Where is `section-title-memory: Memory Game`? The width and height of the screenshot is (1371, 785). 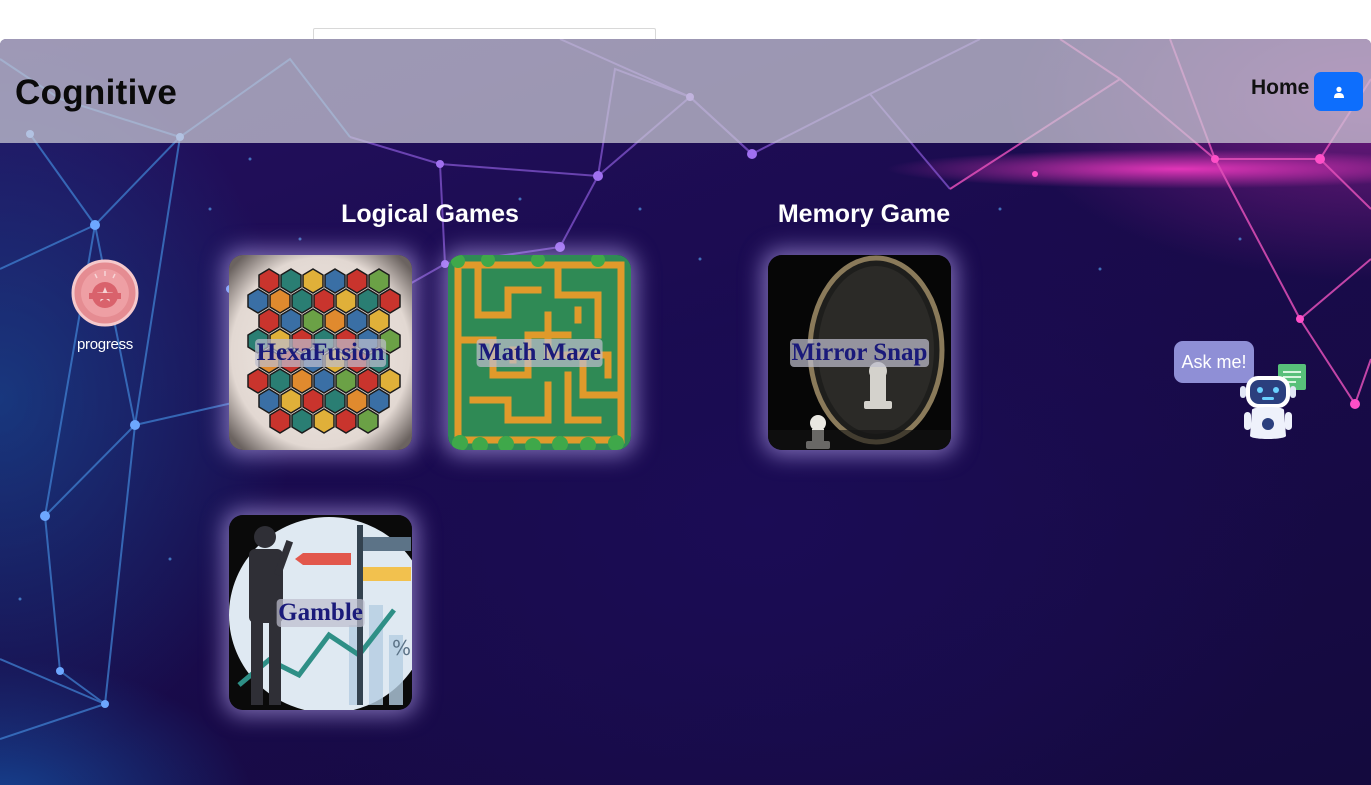 section-title-memory: Memory Game is located at coordinates (864, 214).